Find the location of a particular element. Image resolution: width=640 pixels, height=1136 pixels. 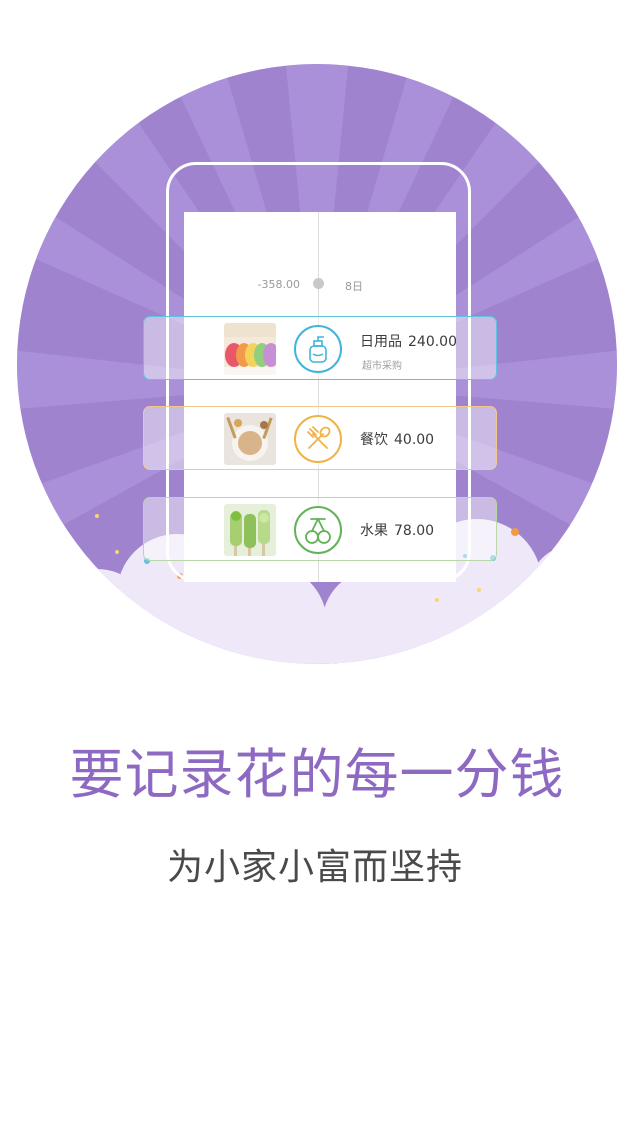

cherry-icon is located at coordinates (318, 530).